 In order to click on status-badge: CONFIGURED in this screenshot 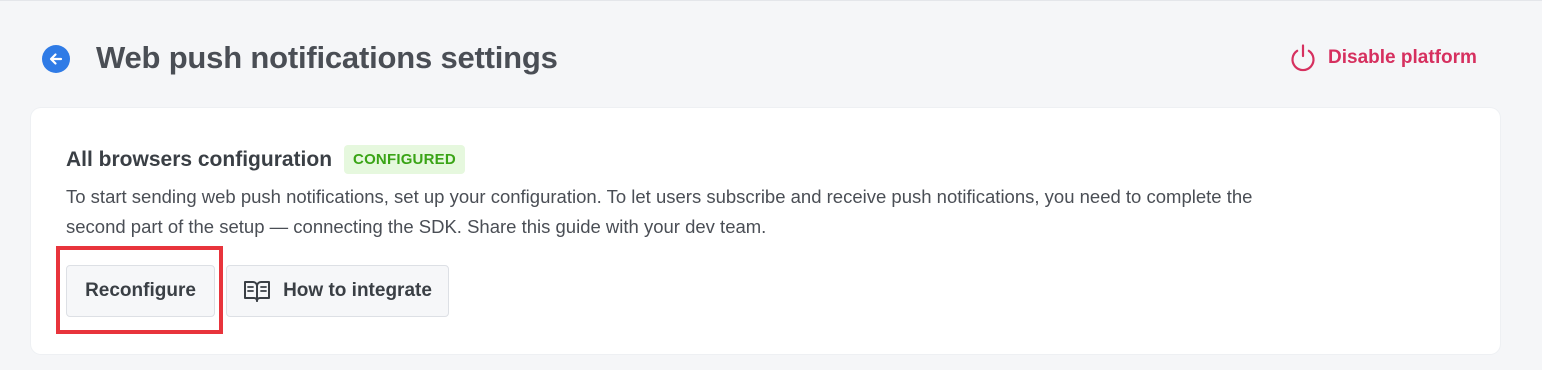, I will do `click(404, 159)`.